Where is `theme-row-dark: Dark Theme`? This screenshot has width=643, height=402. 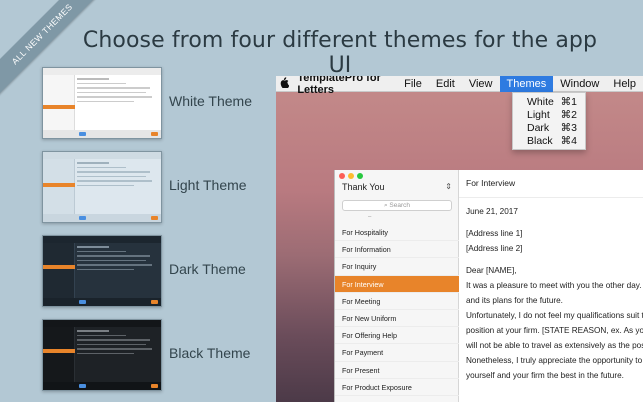 theme-row-dark: Dark Theme is located at coordinates (162, 272).